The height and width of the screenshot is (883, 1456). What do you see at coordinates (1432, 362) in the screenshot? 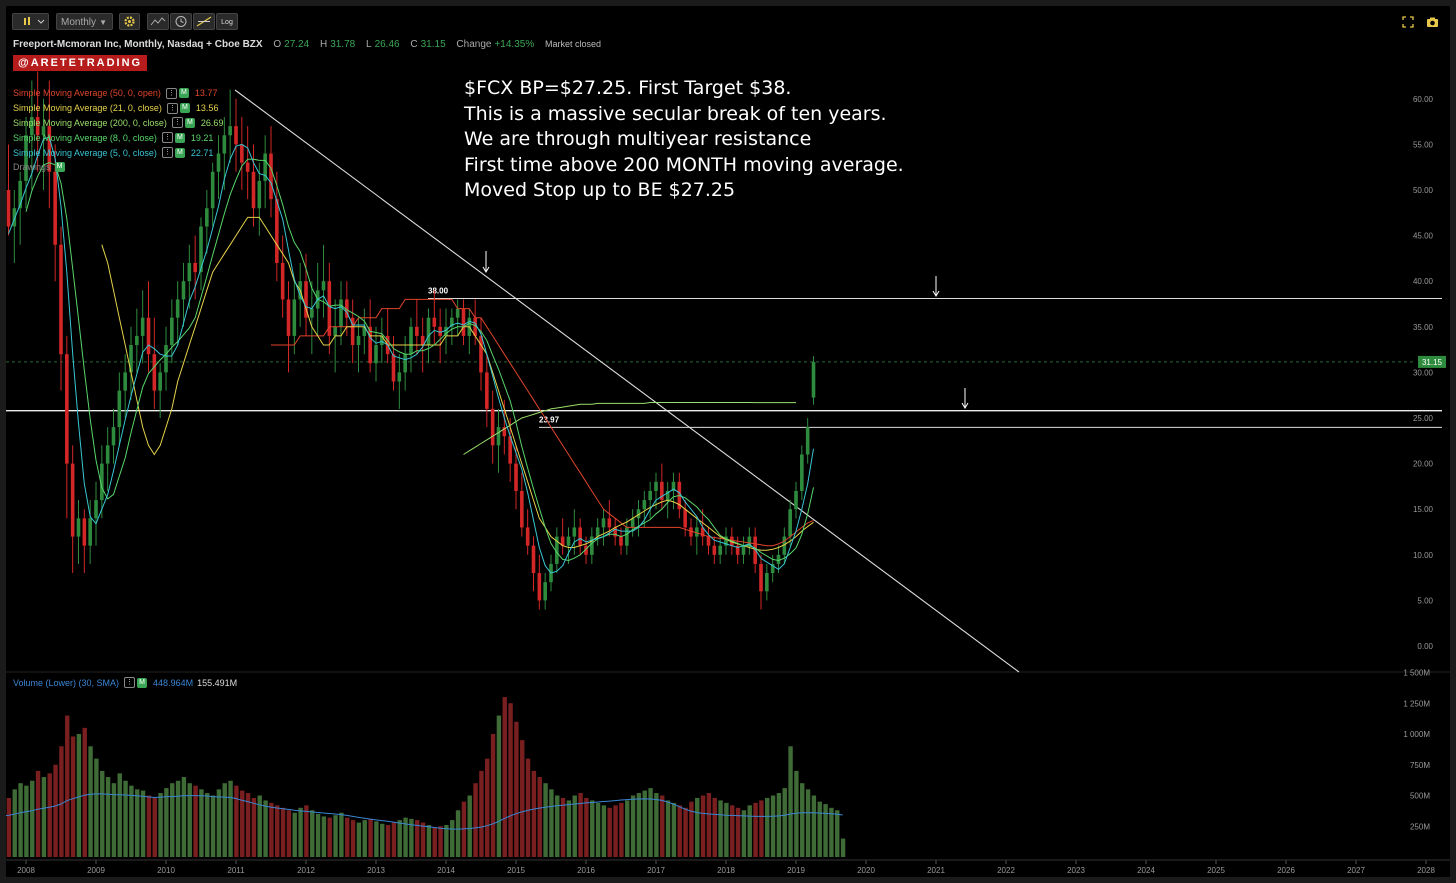
I see `last-price-label: 31.15` at bounding box center [1432, 362].